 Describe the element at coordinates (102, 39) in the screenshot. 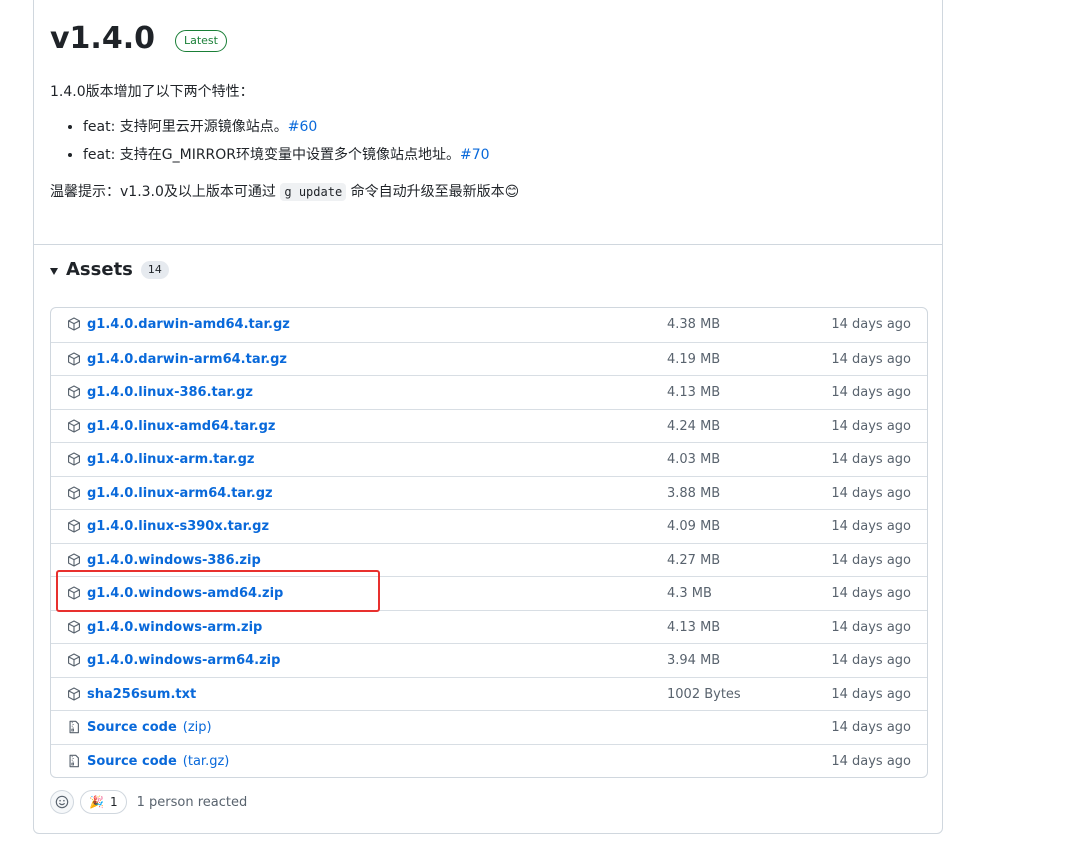

I see `release-title: v1.4.0` at that location.